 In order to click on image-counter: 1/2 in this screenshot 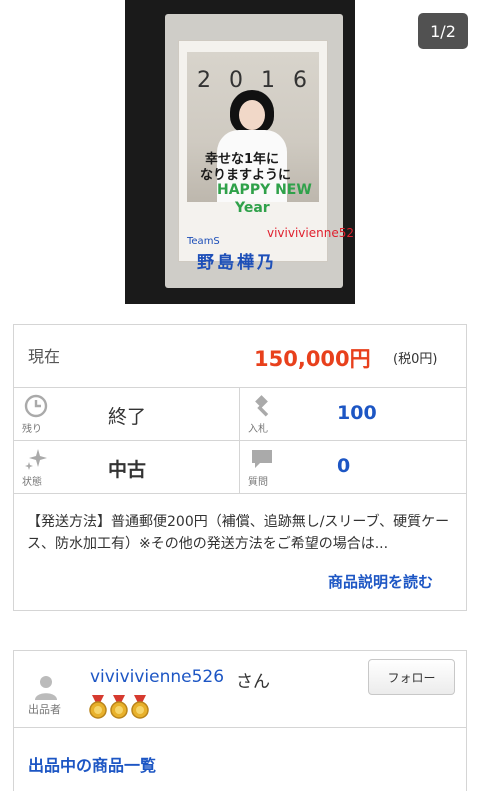, I will do `click(443, 31)`.